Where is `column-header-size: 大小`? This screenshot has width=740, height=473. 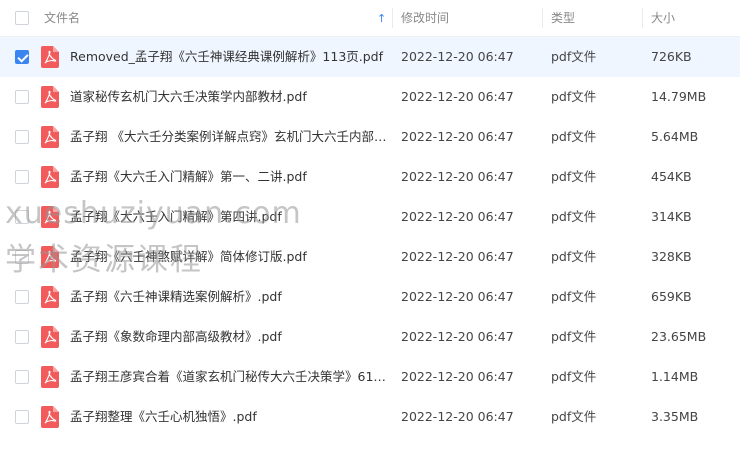 column-header-size: 大小 is located at coordinates (663, 18).